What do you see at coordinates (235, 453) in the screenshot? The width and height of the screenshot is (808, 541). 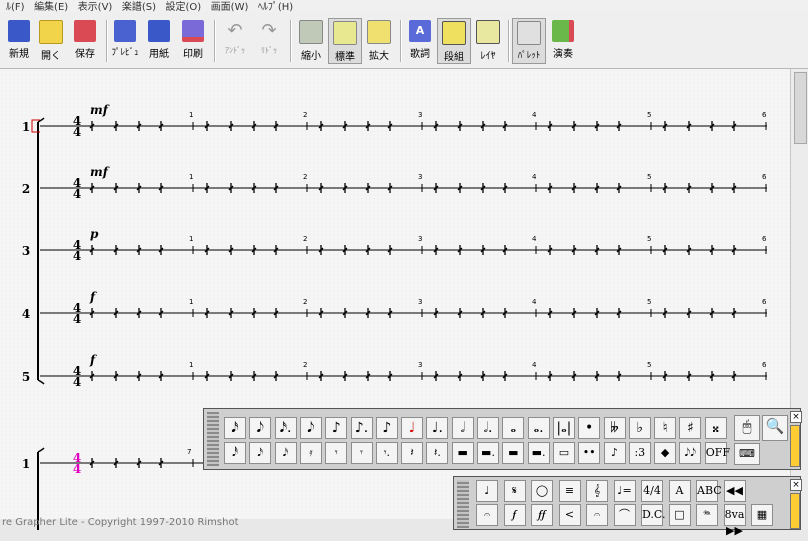 I see `rest-palette-button: 𝅘𝅥𝅰` at bounding box center [235, 453].